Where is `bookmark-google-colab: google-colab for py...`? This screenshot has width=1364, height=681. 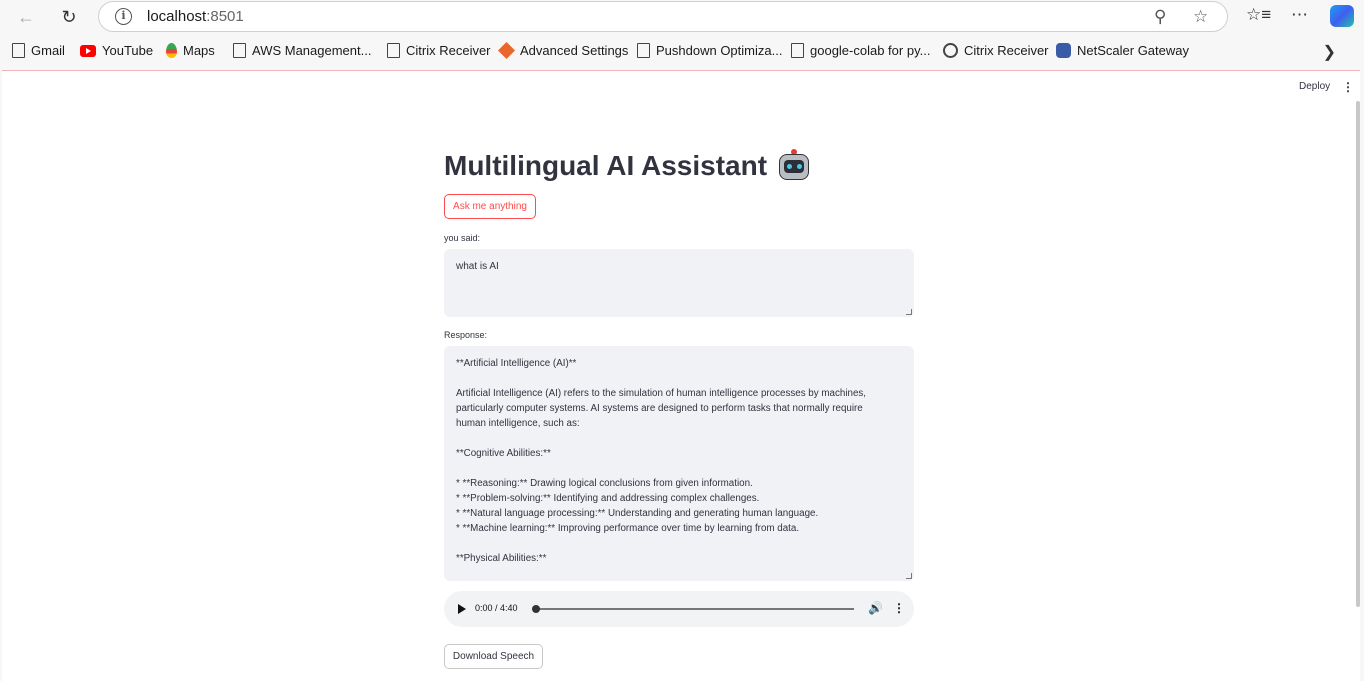 bookmark-google-colab: google-colab for py... is located at coordinates (860, 50).